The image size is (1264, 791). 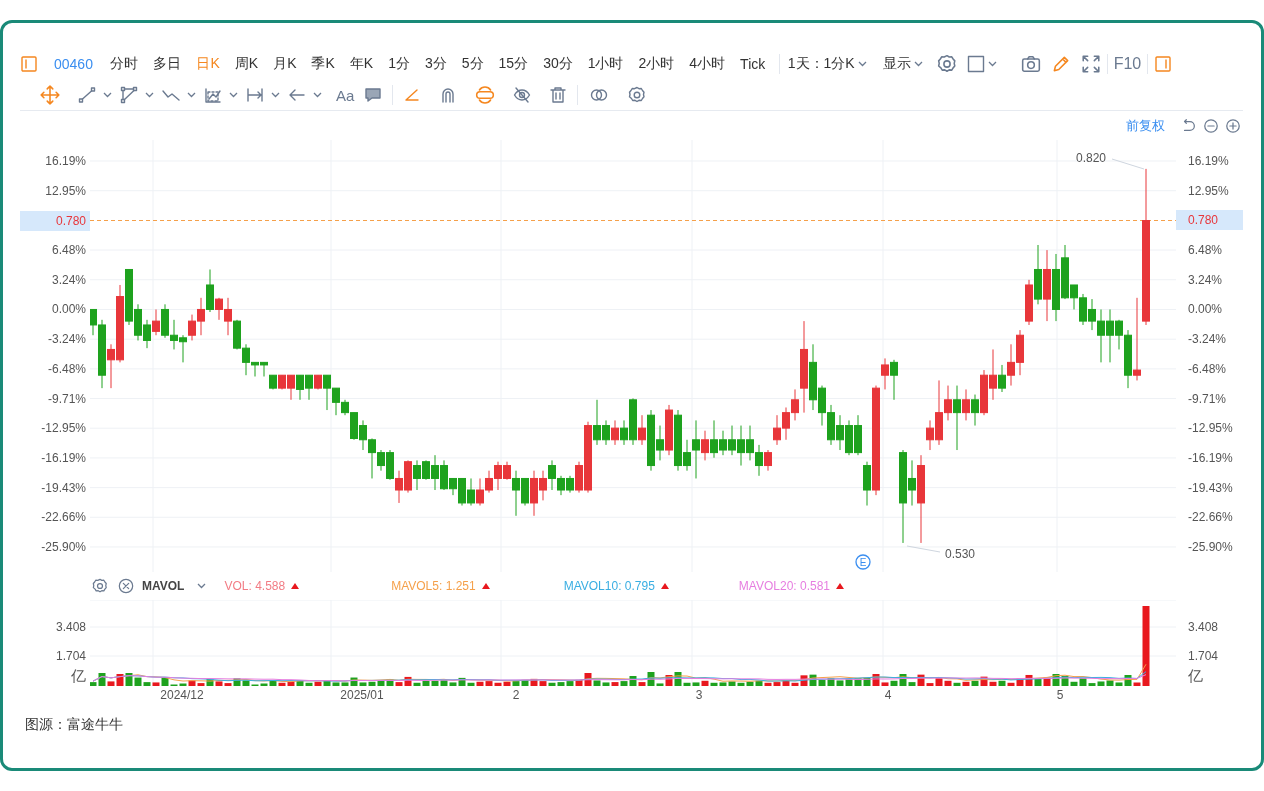 I want to click on f10-button: F10, so click(x=1127, y=64).